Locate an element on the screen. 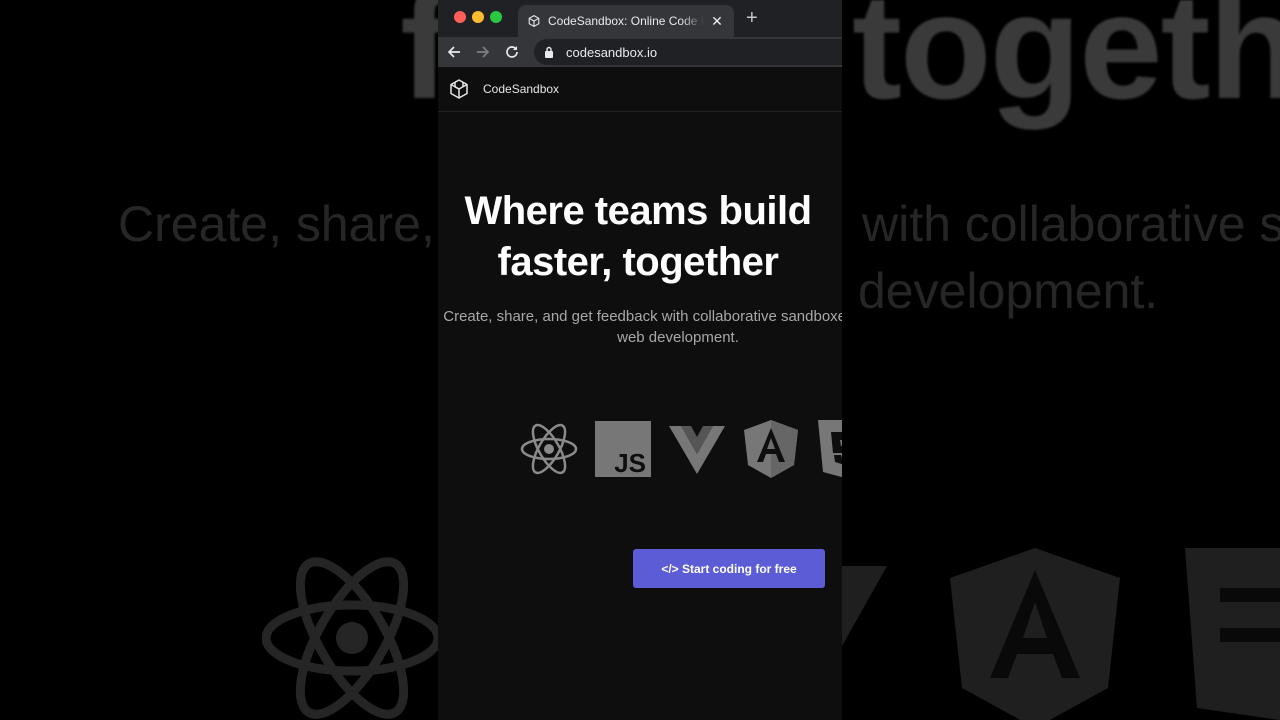 This screenshot has height=720, width=1280. browser-toolbar: codesandbox.io is located at coordinates (640, 52).